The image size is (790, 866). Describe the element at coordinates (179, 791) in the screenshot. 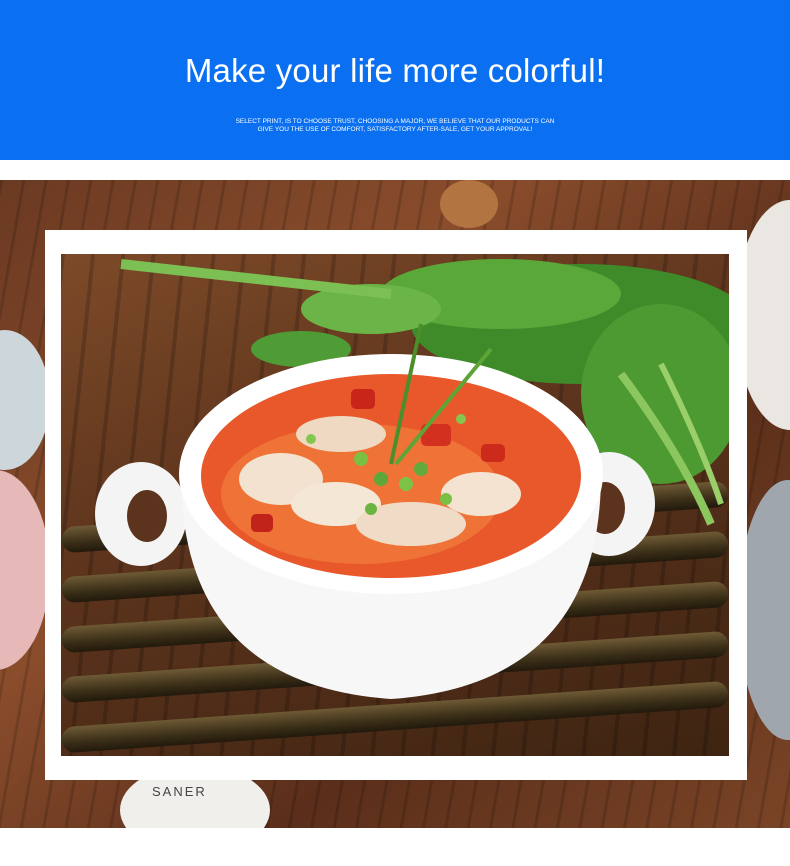

I see `plate-brand-label: SANER` at that location.